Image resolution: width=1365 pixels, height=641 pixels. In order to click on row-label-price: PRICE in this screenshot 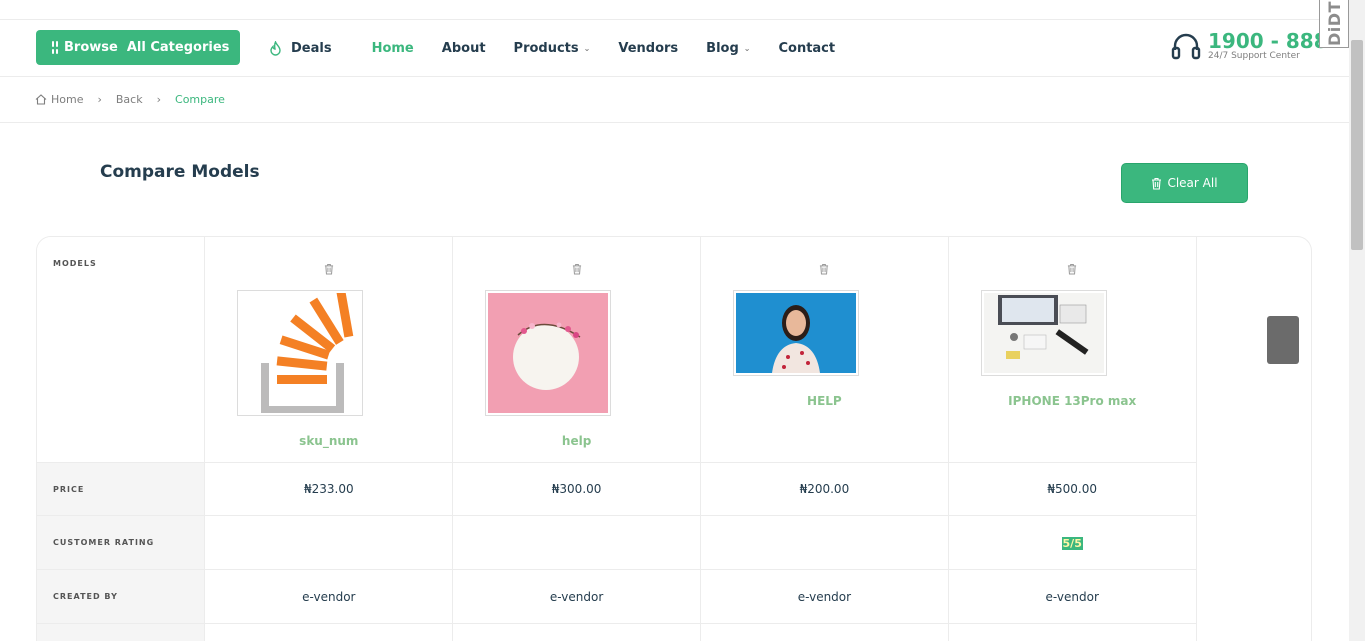, I will do `click(121, 489)`.